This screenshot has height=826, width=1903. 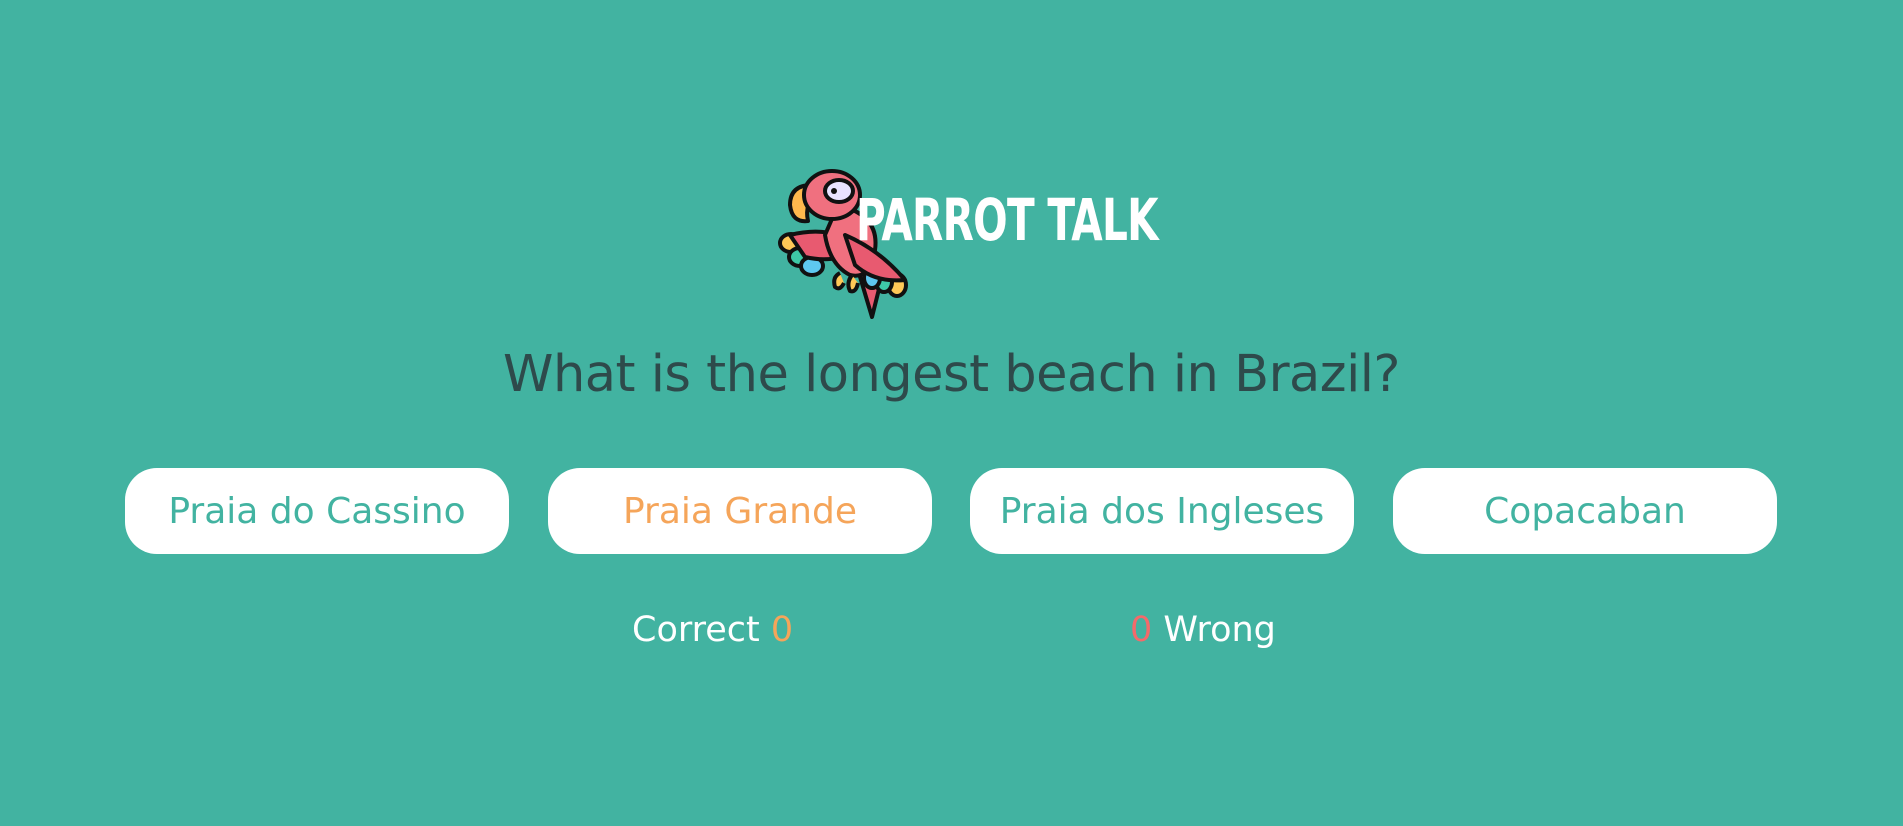 What do you see at coordinates (1162, 511) in the screenshot?
I see `answer-button-3: Praia dos Ingleses` at bounding box center [1162, 511].